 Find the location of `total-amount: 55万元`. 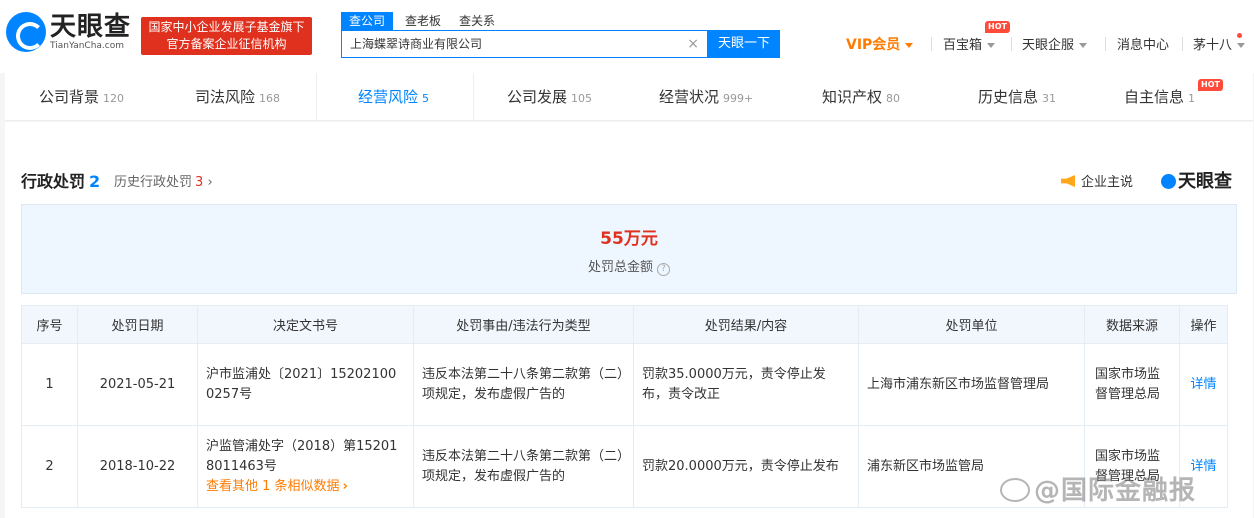

total-amount: 55万元 is located at coordinates (629, 239).